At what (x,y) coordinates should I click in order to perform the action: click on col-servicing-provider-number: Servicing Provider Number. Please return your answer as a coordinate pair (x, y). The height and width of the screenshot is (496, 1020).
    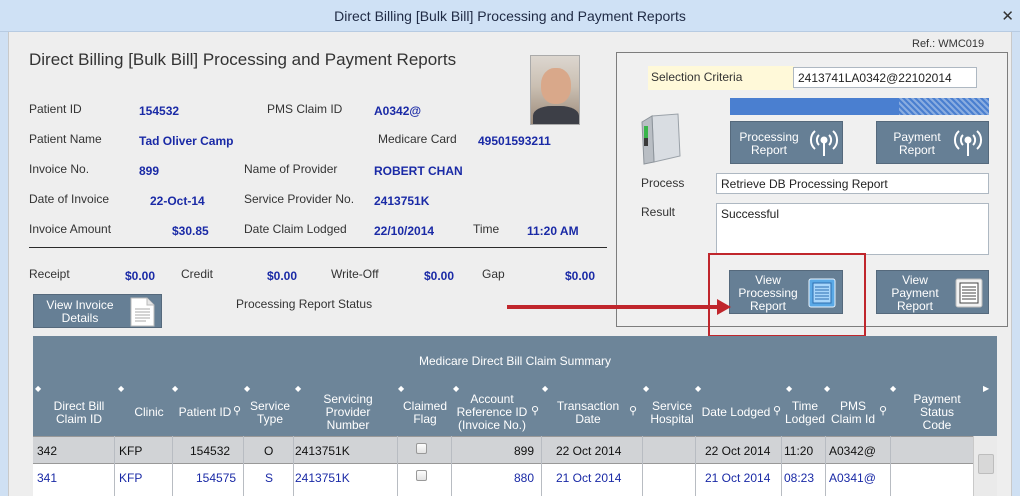
    Looking at the image, I should click on (348, 412).